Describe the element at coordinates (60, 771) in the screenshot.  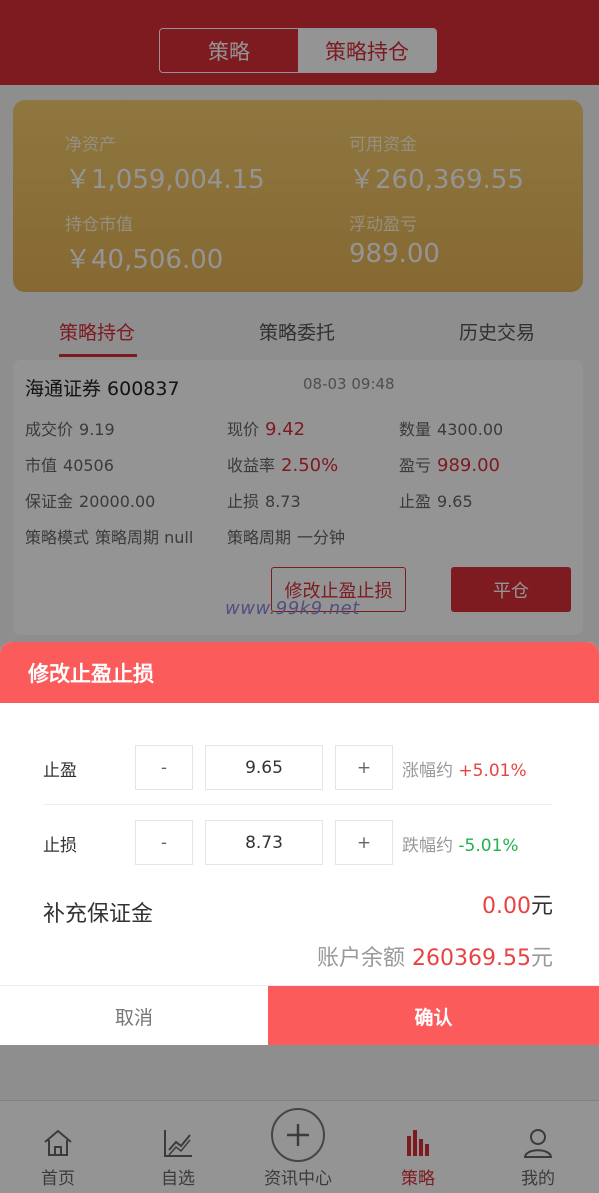
I see `take-profit-row-label: 止盈` at that location.